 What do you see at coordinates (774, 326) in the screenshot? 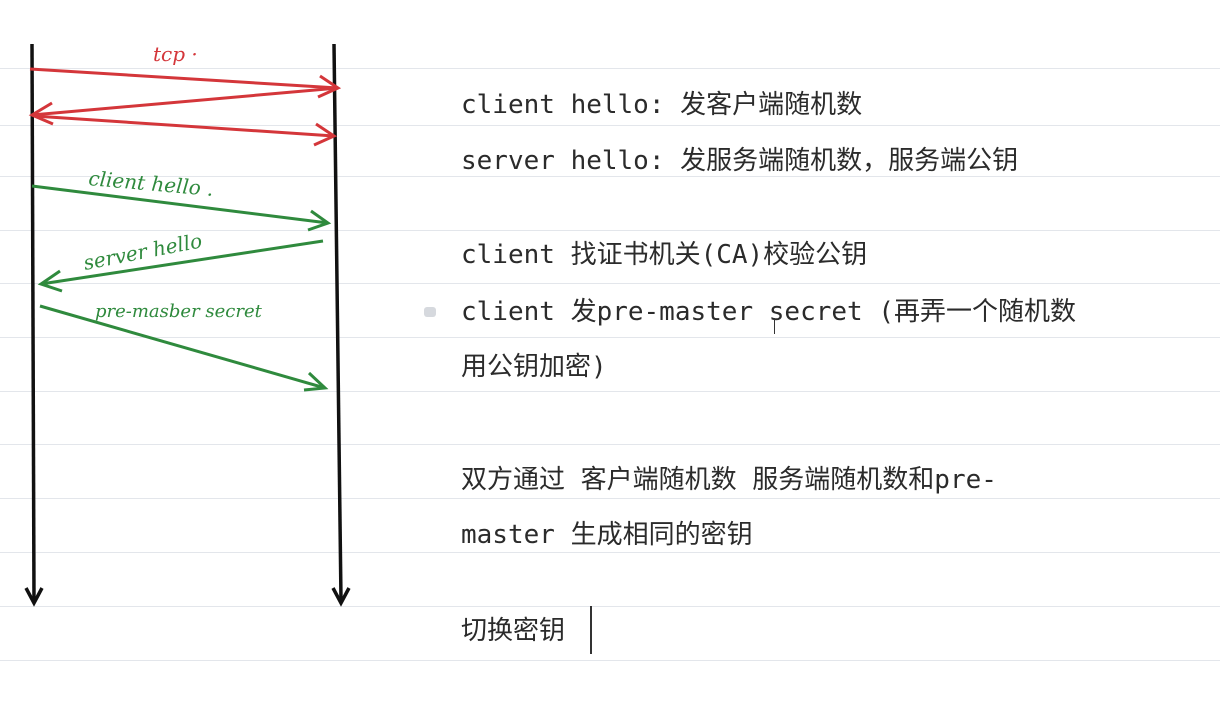
I see `mouse-ibeam-cursor` at bounding box center [774, 326].